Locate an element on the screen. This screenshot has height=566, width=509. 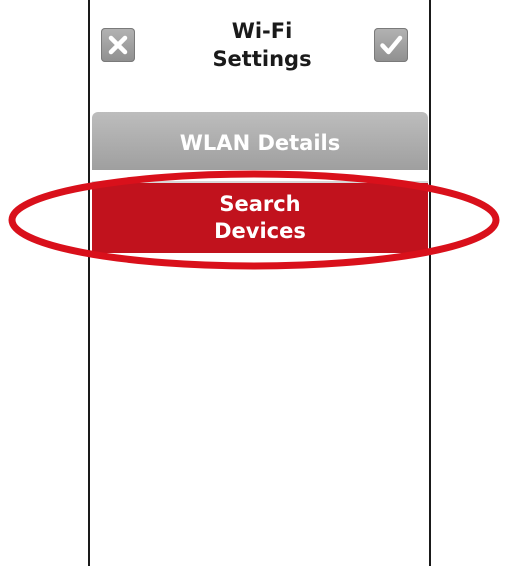
menu-item-search-devices: Search Devices is located at coordinates (260, 218).